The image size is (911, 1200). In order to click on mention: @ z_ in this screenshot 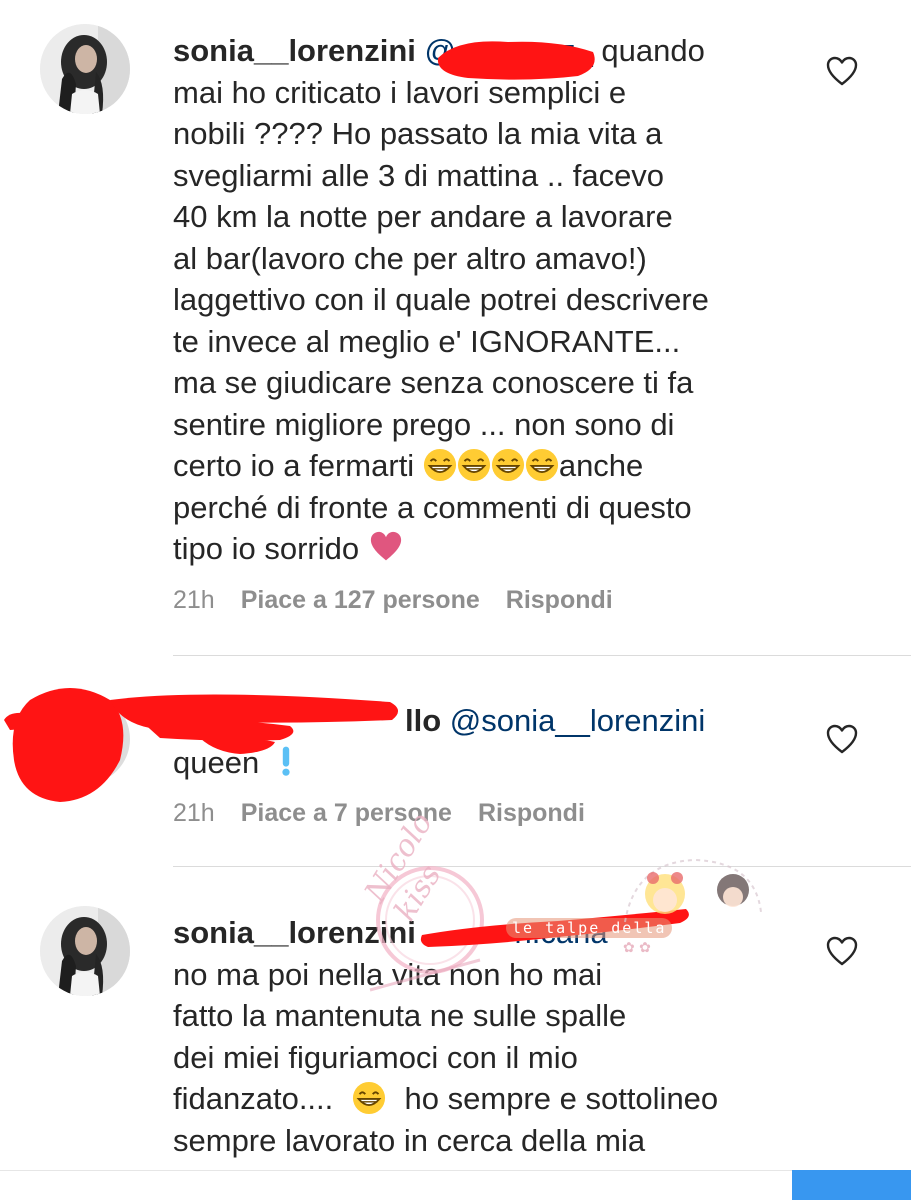, I will do `click(513, 50)`.